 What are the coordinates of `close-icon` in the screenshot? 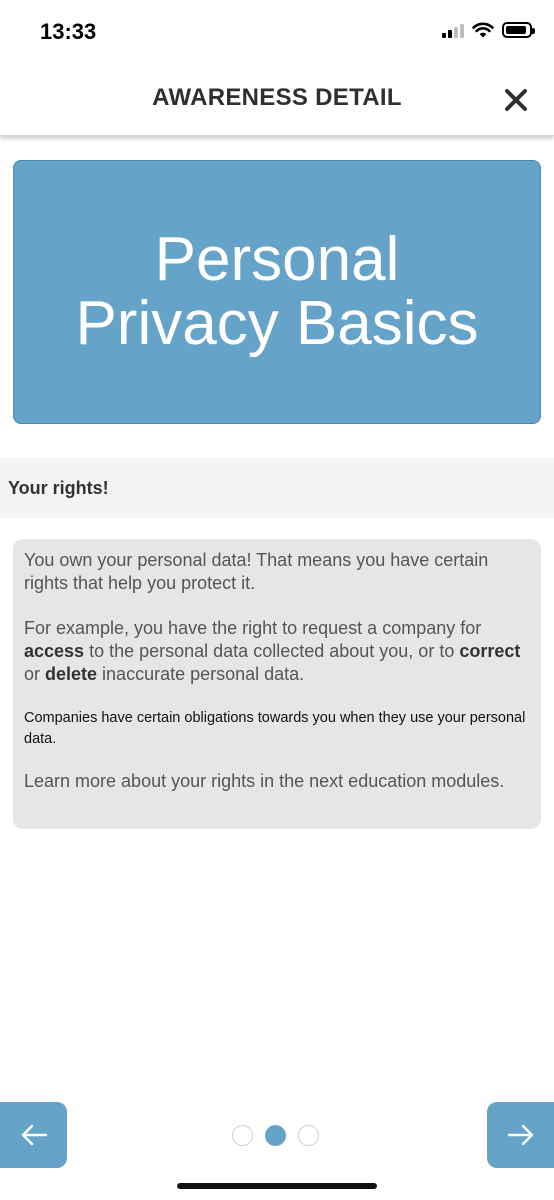 It's located at (516, 100).